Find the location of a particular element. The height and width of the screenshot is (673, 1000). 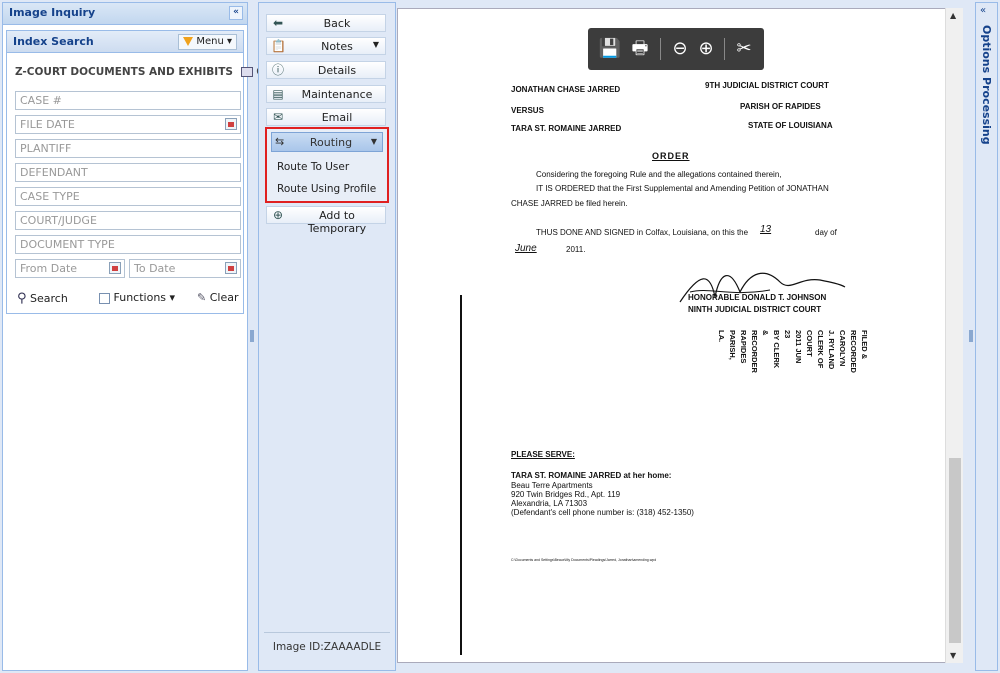

pdf-toolbar: 💾 🖶 ⊖ ⊕ ✂ is located at coordinates (676, 49).